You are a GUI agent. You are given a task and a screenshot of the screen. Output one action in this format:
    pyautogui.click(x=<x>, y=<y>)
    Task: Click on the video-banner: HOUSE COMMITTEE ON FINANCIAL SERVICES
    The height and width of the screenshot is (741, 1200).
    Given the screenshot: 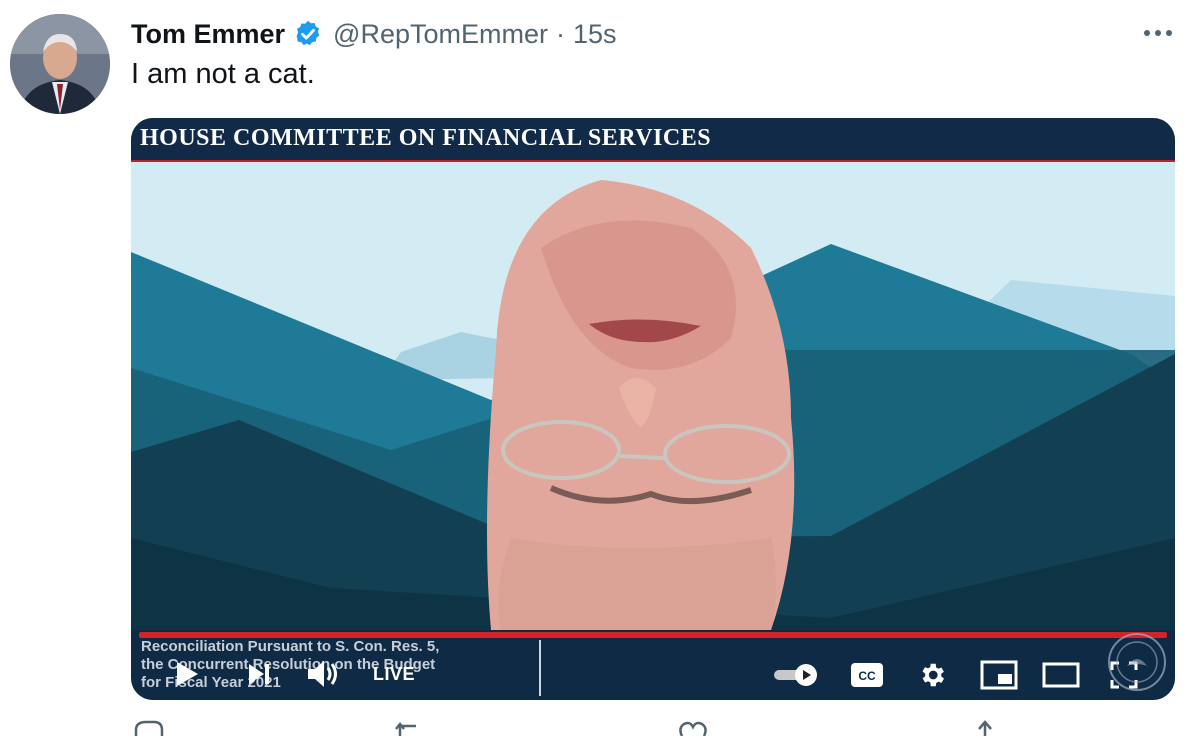 What is the action you would take?
    pyautogui.click(x=653, y=140)
    